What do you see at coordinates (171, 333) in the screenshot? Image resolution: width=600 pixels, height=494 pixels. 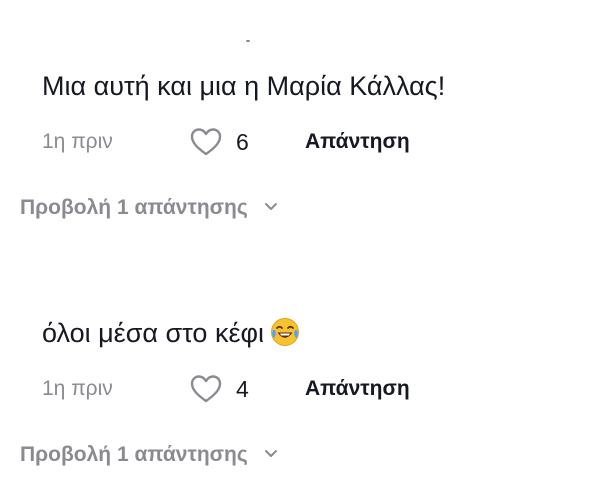 I see `comment-text: όλοι μέσα στο κέφι` at bounding box center [171, 333].